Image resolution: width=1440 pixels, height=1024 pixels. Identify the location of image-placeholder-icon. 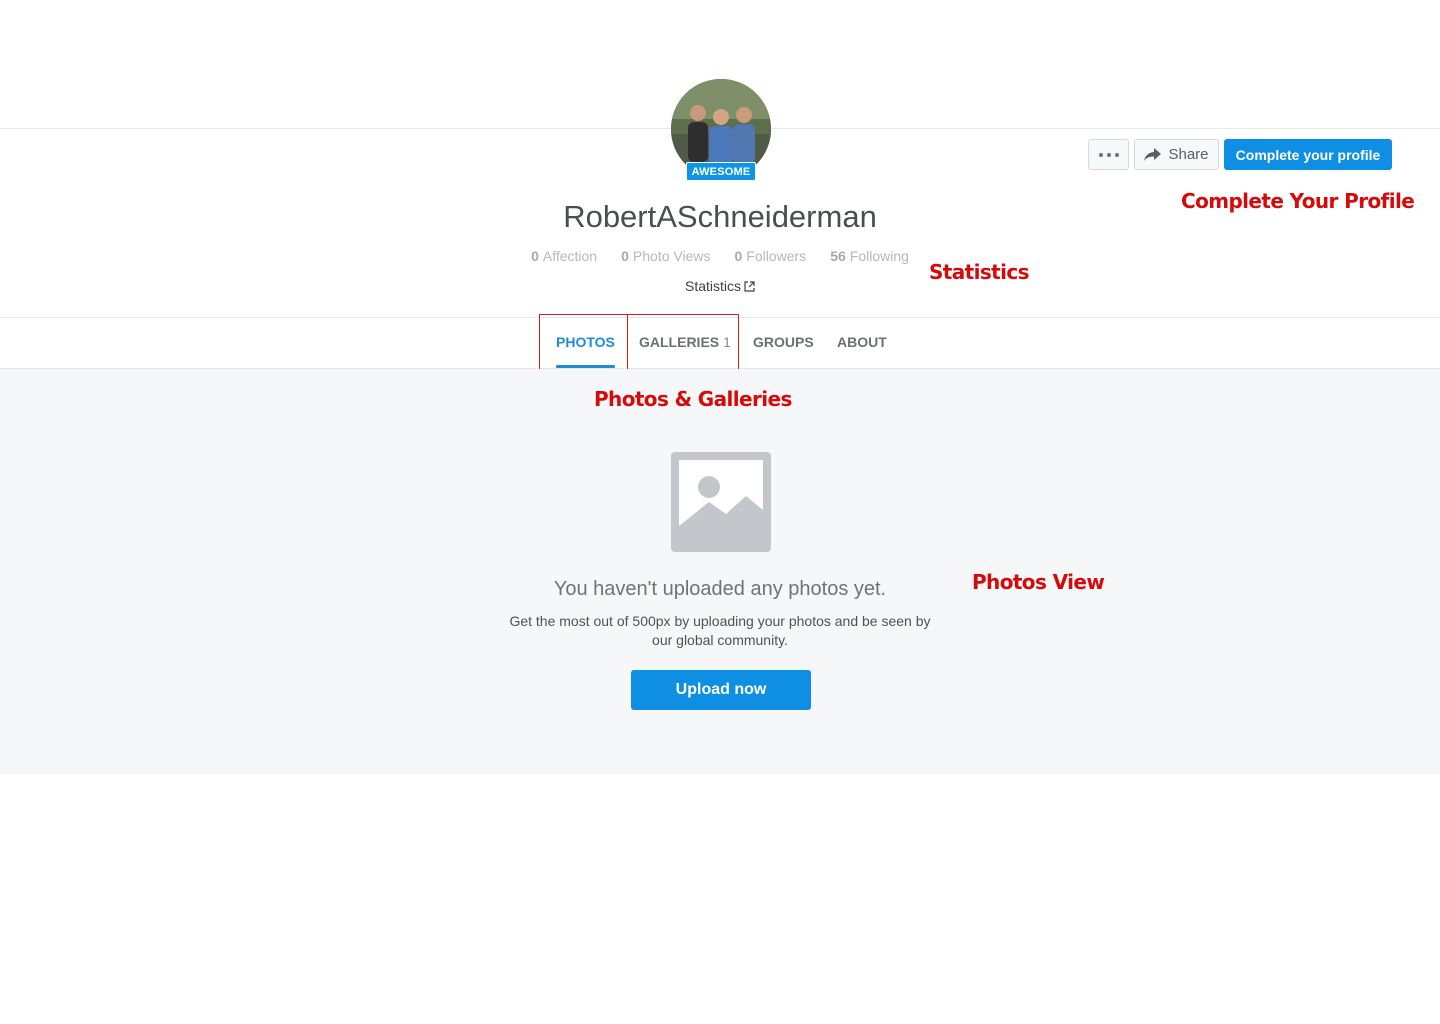
(721, 502).